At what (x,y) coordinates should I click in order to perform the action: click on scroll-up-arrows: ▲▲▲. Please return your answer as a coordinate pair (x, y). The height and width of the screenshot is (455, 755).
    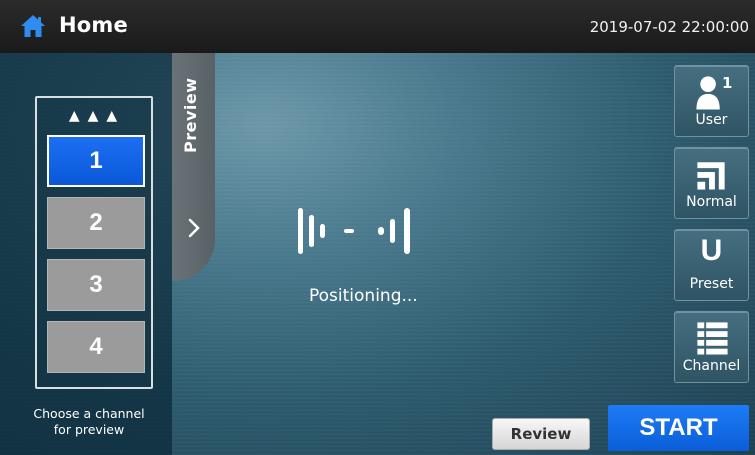
    Looking at the image, I should click on (94, 116).